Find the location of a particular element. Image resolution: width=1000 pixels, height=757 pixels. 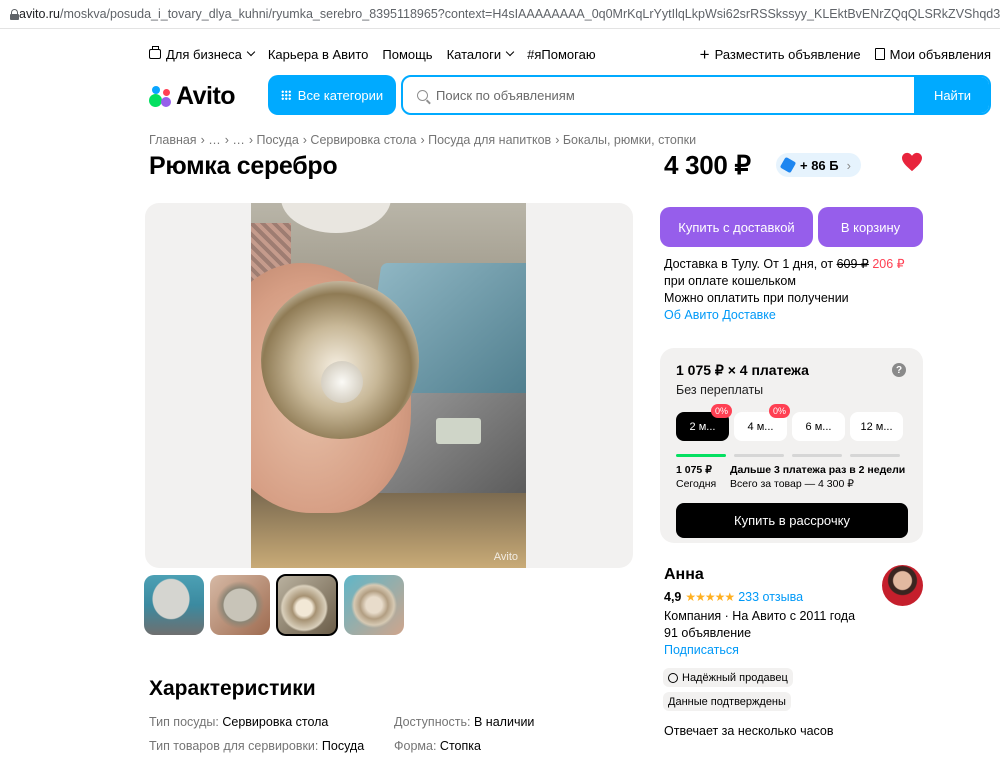

param-row: Тип посуды: Сервировка стола is located at coordinates (239, 722).